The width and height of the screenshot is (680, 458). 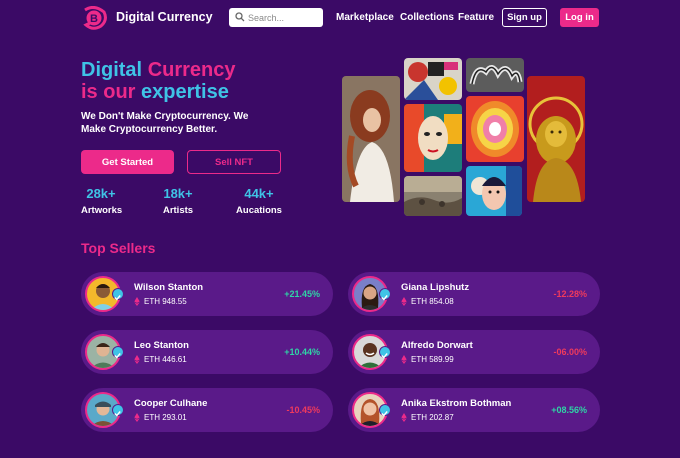 I want to click on sell-nft-button: Sell NFT, so click(x=234, y=162).